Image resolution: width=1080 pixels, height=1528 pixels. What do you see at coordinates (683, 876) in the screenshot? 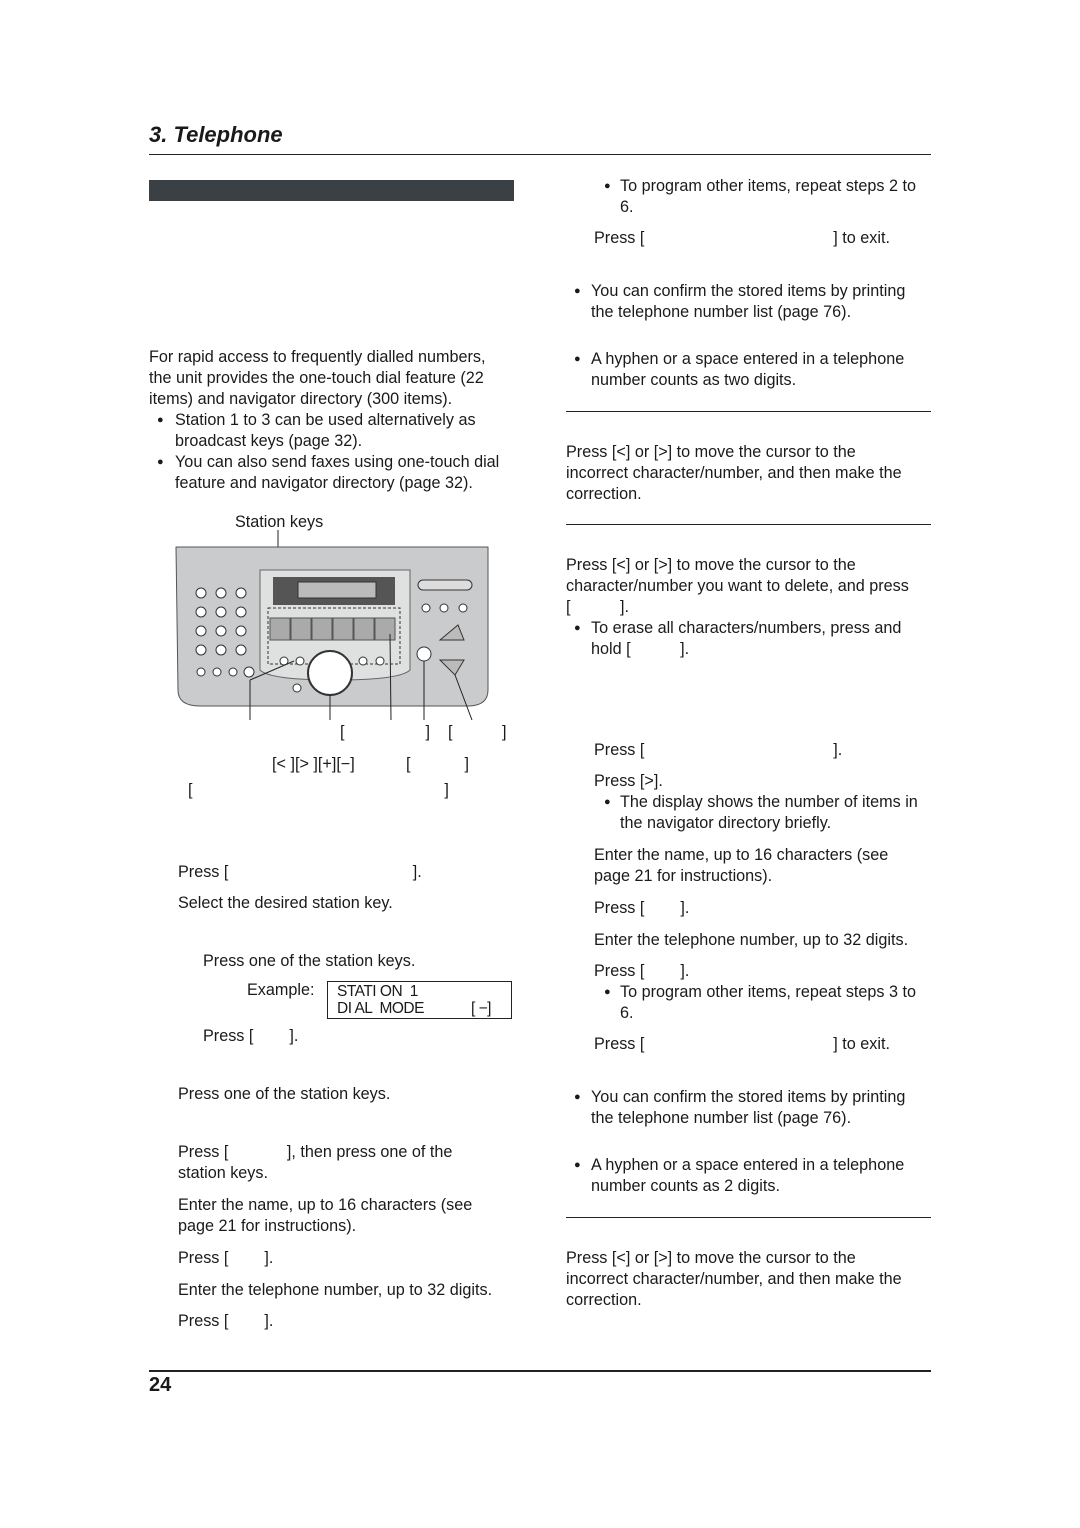
I see `right-text-line: page 21 for instructions).` at bounding box center [683, 876].